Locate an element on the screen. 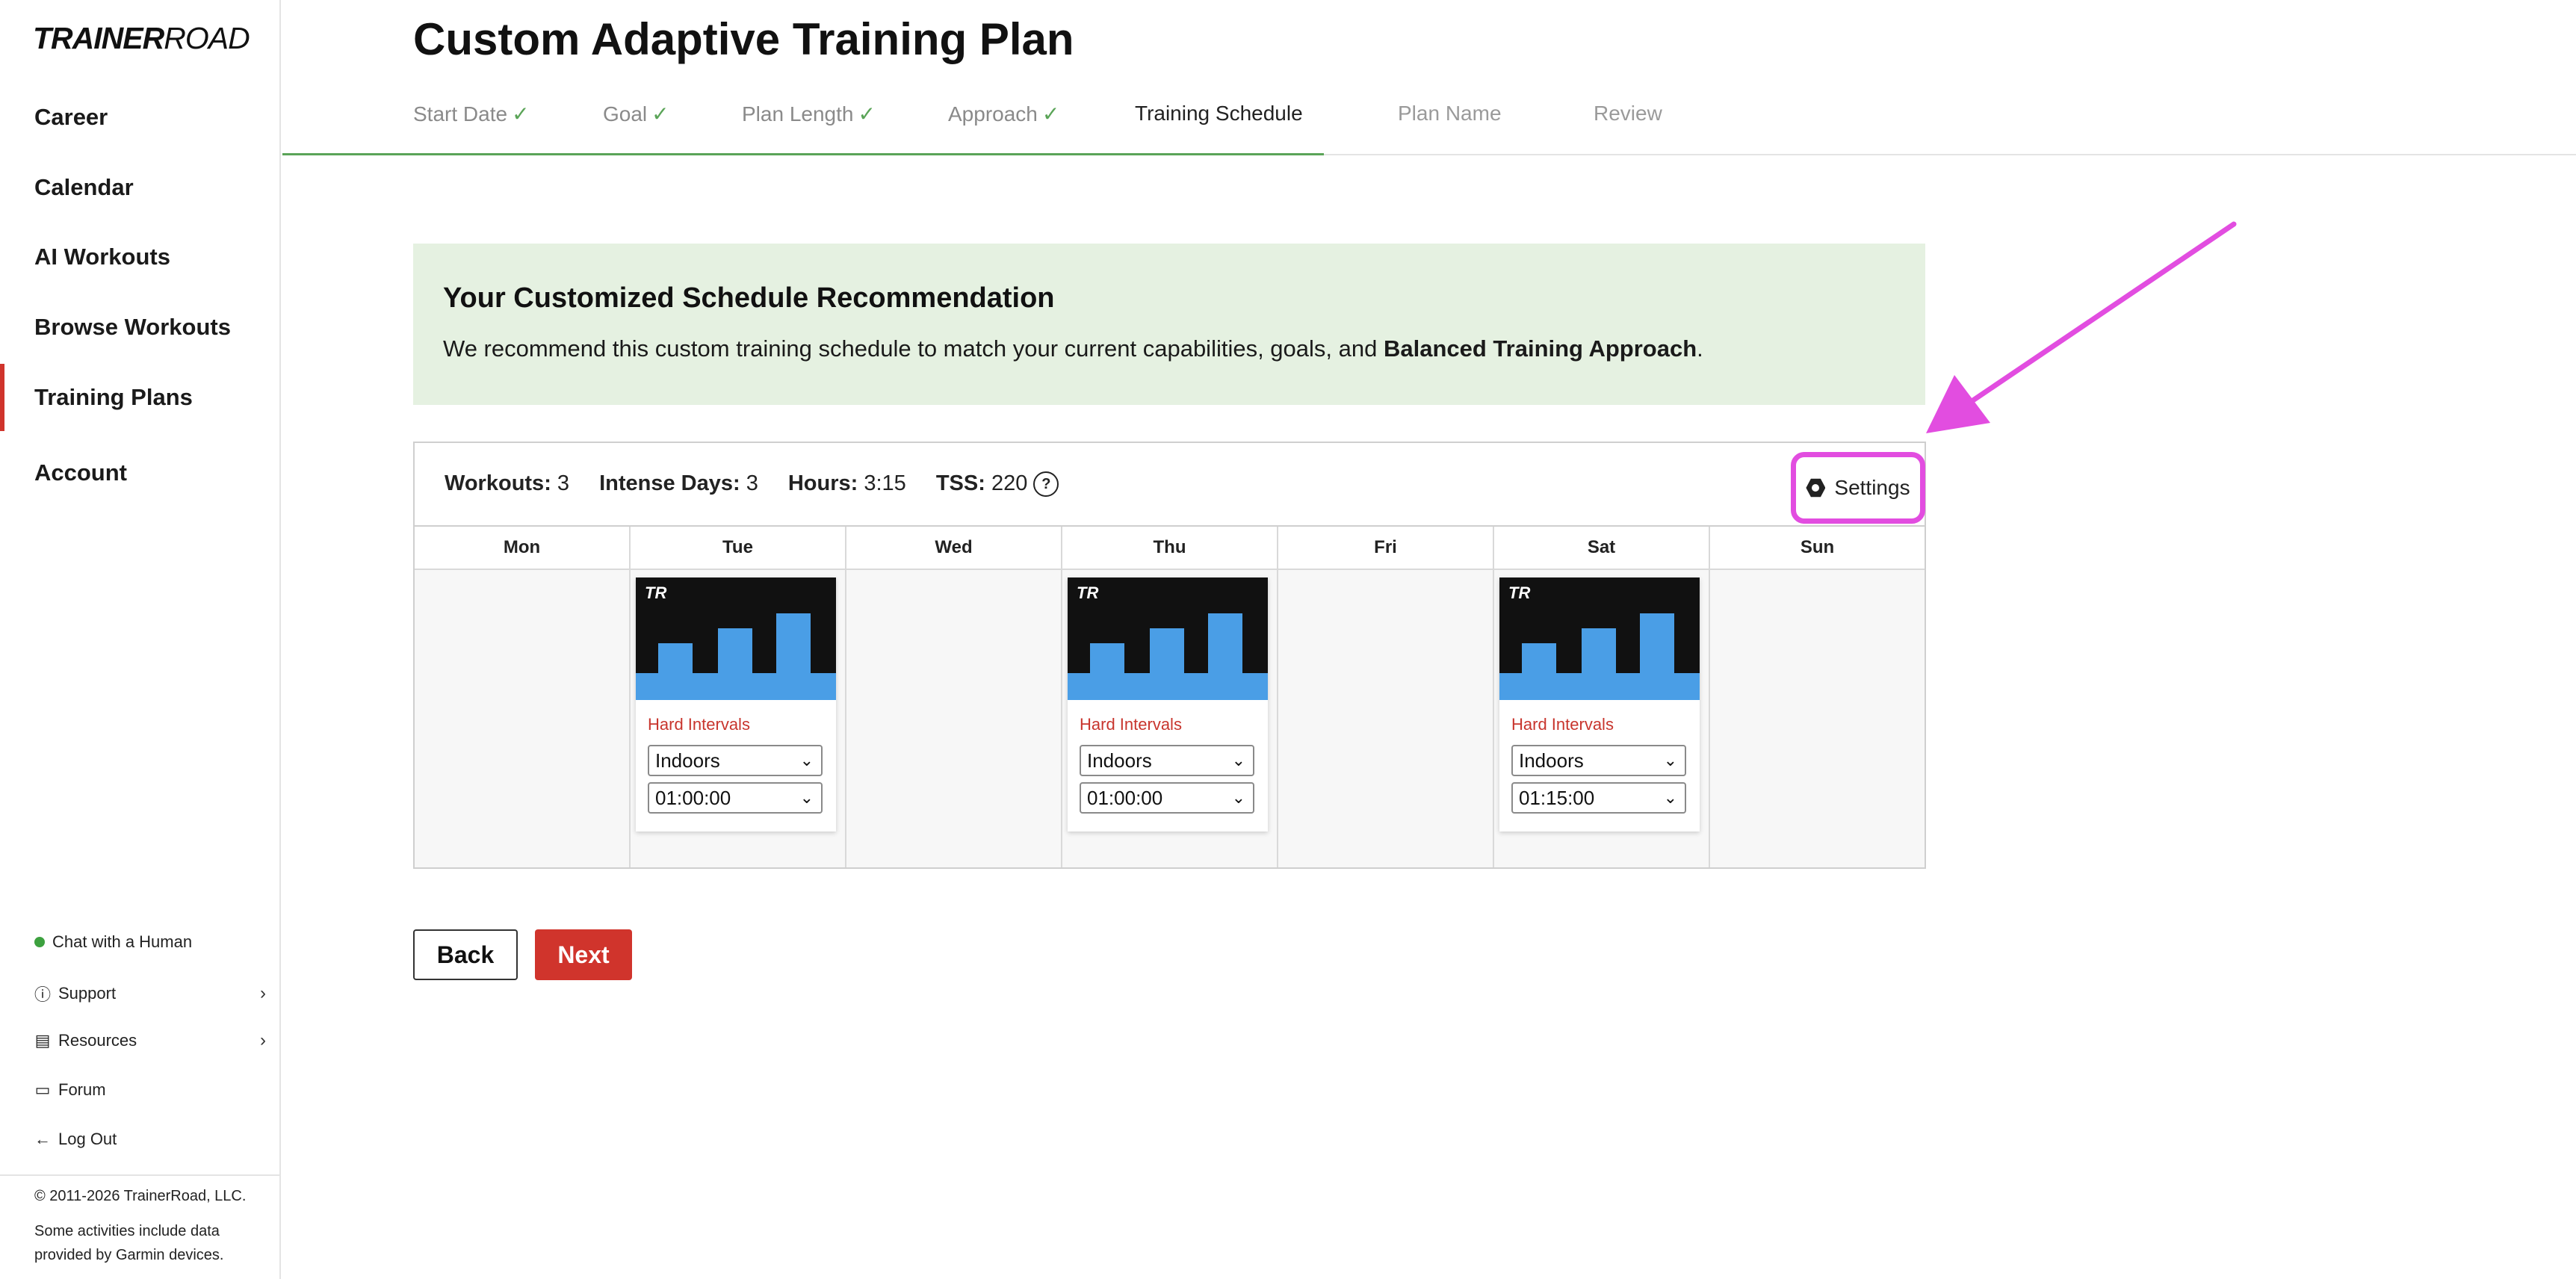 This screenshot has width=2576, height=1279. workout-card-thu: TR Hard Intervals Indoors ⌄ 01:00:00 ⌄ is located at coordinates (1168, 704).